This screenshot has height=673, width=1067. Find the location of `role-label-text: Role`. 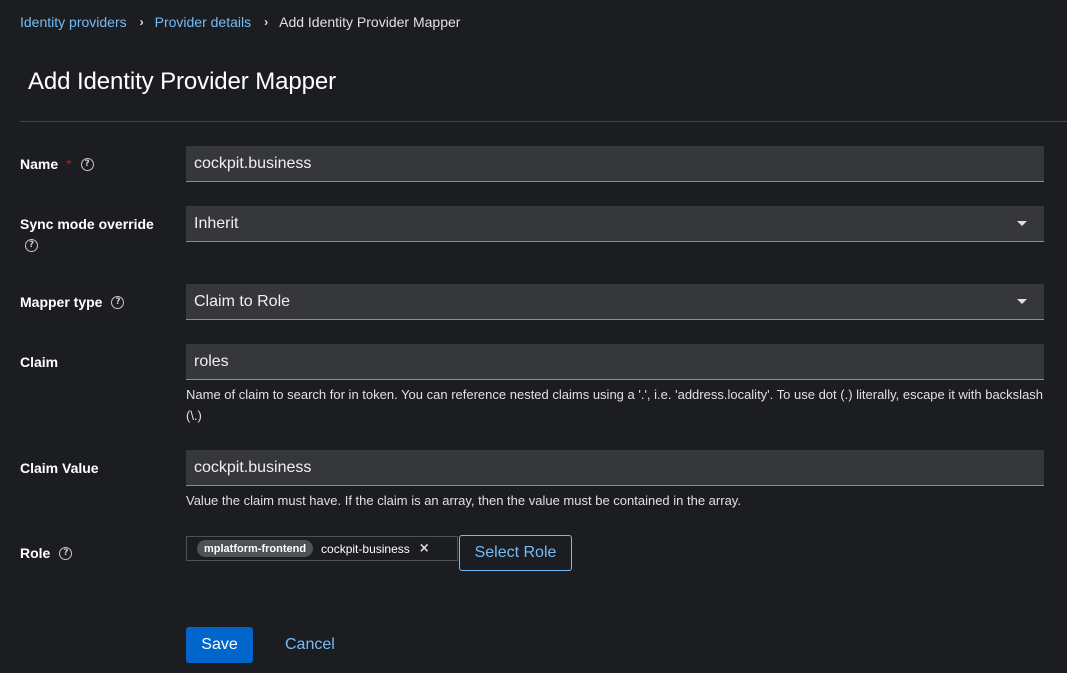

role-label-text: Role is located at coordinates (35, 553).